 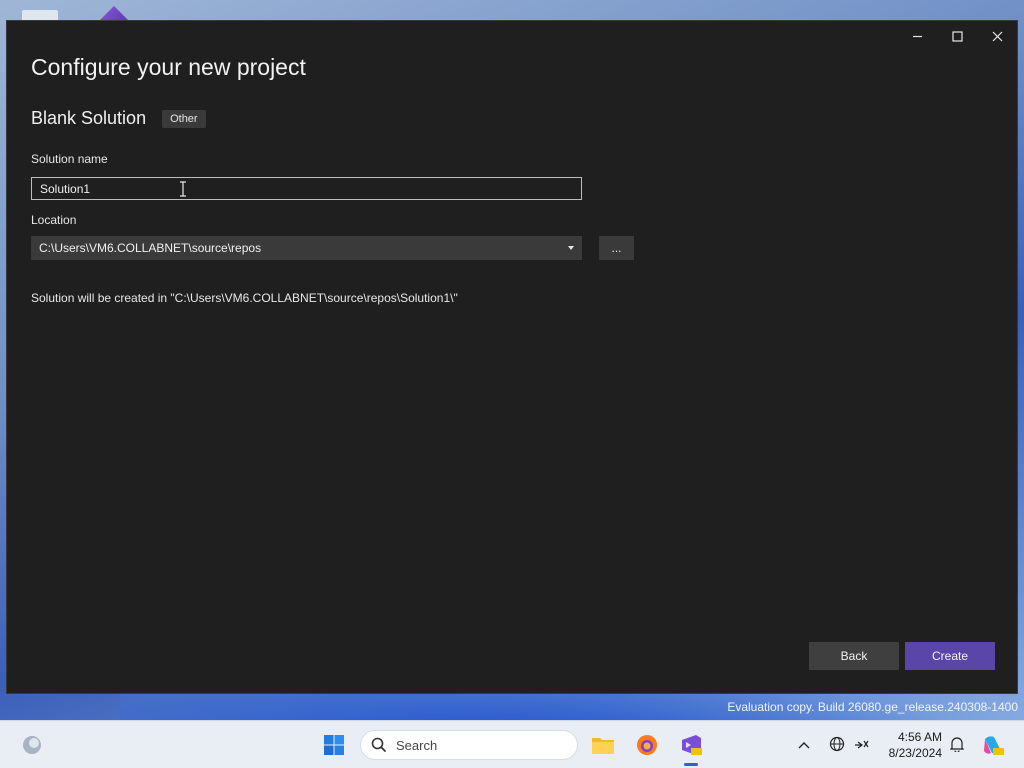 What do you see at coordinates (950, 656) in the screenshot?
I see `create-button: Create` at bounding box center [950, 656].